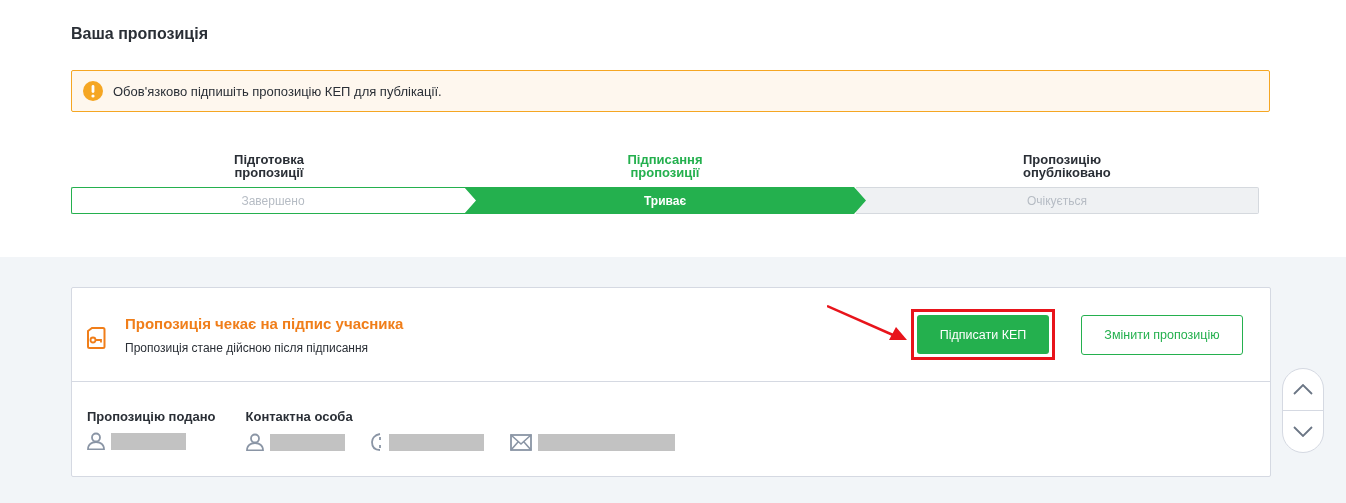 The width and height of the screenshot is (1346, 503). What do you see at coordinates (665, 200) in the screenshot?
I see `step-segment: Триває` at bounding box center [665, 200].